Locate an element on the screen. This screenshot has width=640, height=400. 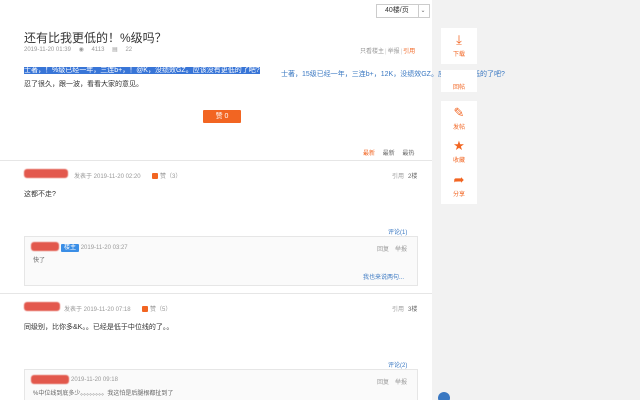
toolbar-favorite: ★ 收藏 is located at coordinates (459, 152).